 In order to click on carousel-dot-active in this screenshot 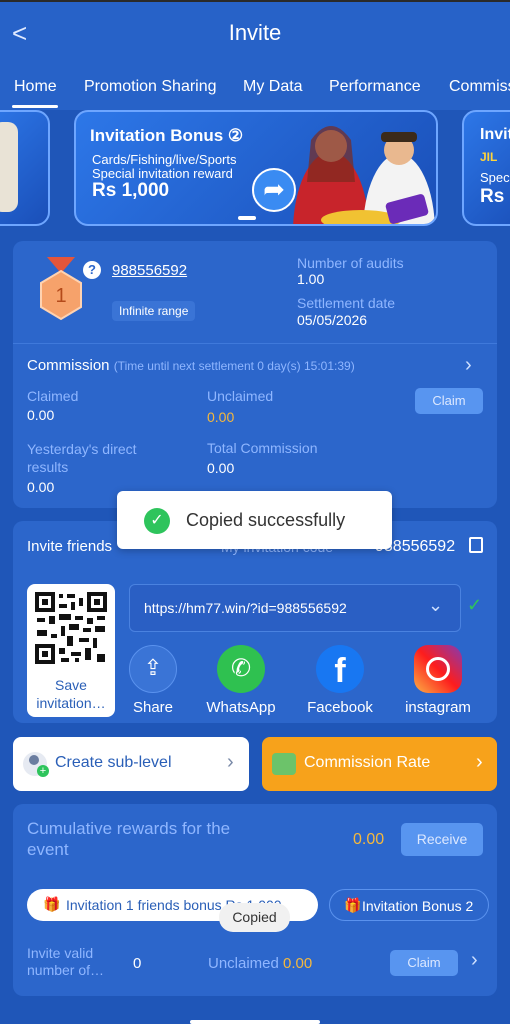, I will do `click(247, 218)`.